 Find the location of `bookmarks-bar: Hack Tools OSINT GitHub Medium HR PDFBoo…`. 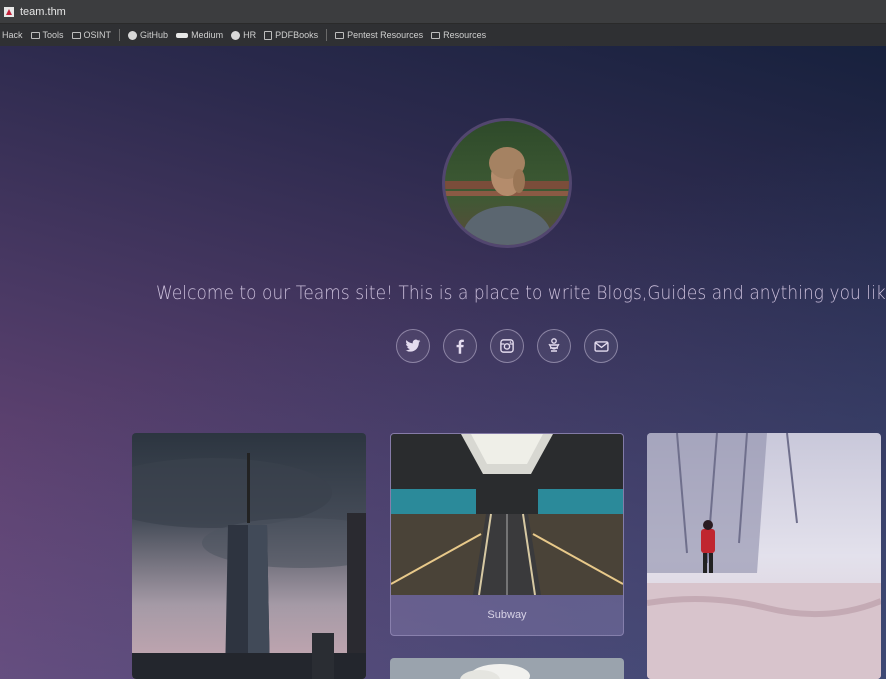

bookmarks-bar: Hack Tools OSINT GitHub Medium HR PDFBoo… is located at coordinates (443, 35).